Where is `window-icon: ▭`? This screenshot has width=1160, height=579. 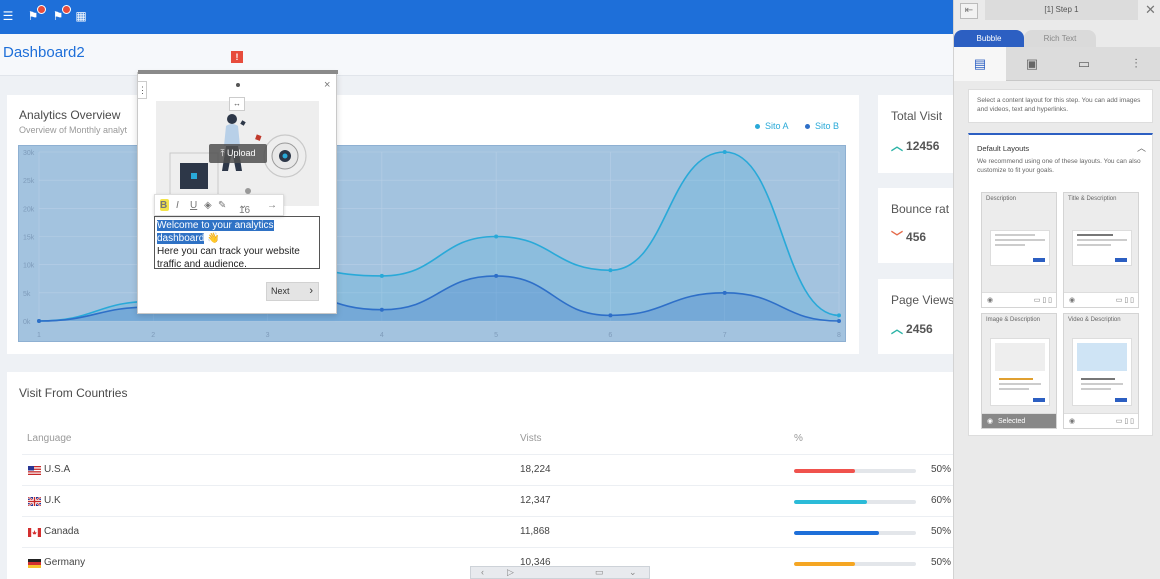 window-icon: ▭ is located at coordinates (599, 572).